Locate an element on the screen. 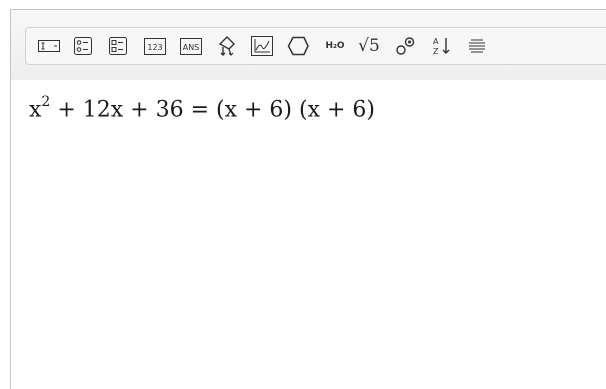  numeric-tool-button: 123 is located at coordinates (155, 46).